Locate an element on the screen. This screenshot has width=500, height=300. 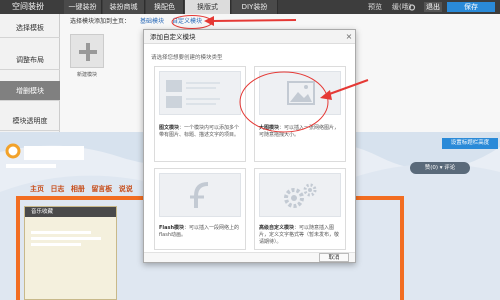
blog-subtitle-blur is located at coordinates (31, 166).